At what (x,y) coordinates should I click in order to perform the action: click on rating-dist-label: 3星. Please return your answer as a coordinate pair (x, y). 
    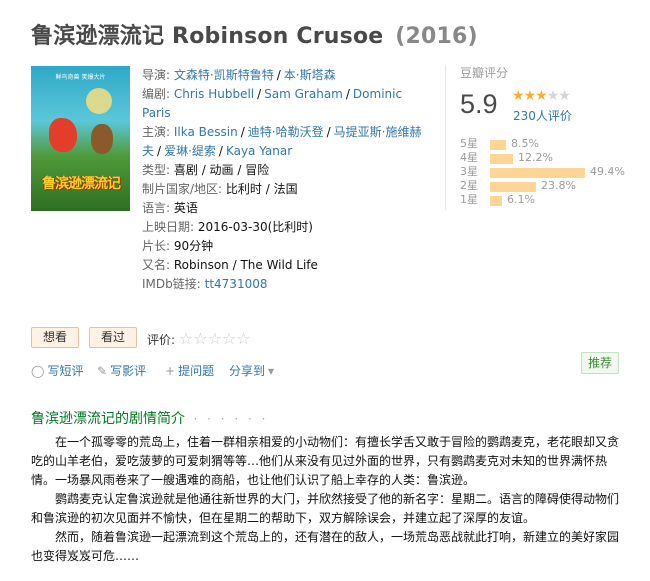
    Looking at the image, I should click on (469, 171).